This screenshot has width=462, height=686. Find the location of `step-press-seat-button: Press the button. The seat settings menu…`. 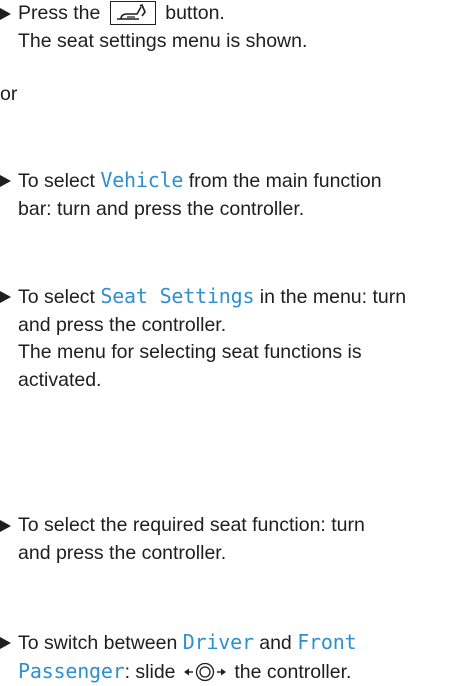

step-press-seat-button: Press the button. The seat settings menu… is located at coordinates (231, 27).